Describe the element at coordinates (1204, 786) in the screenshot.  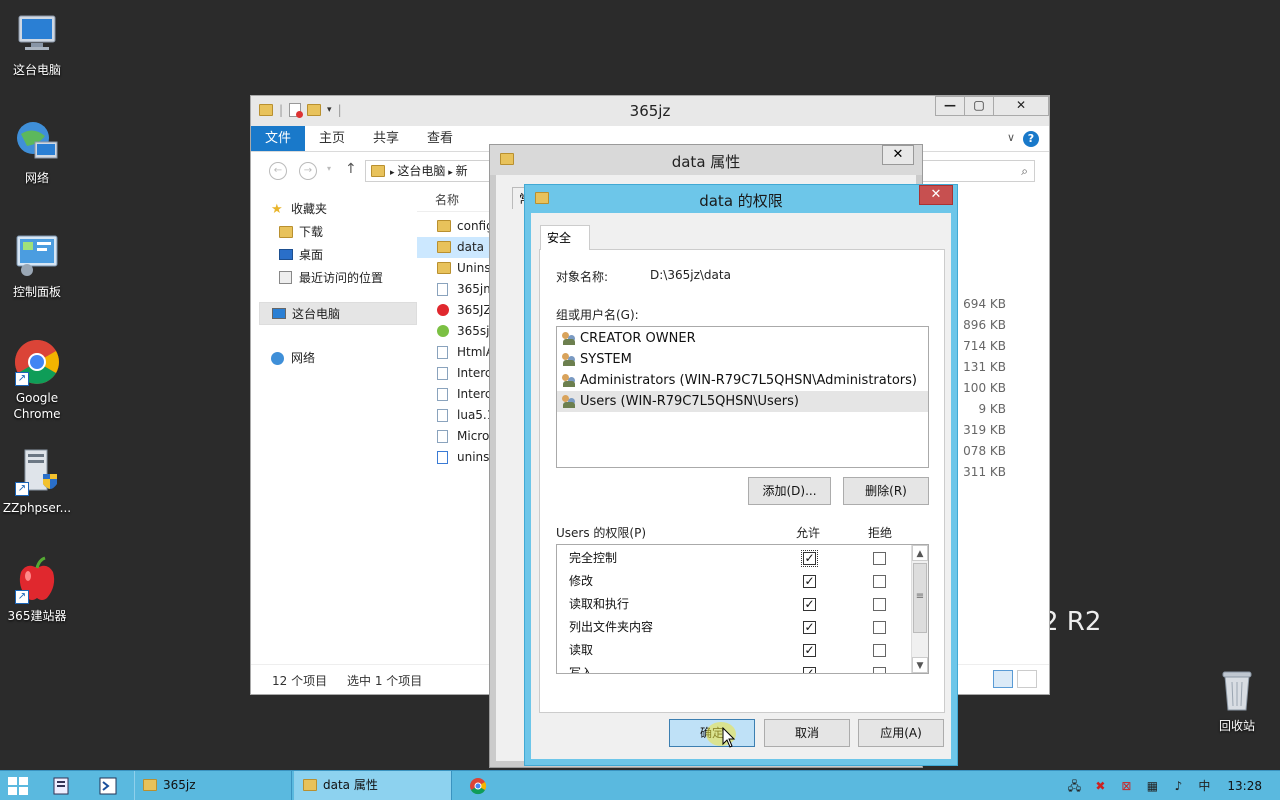
I see `input-language-indicator: 中` at that location.